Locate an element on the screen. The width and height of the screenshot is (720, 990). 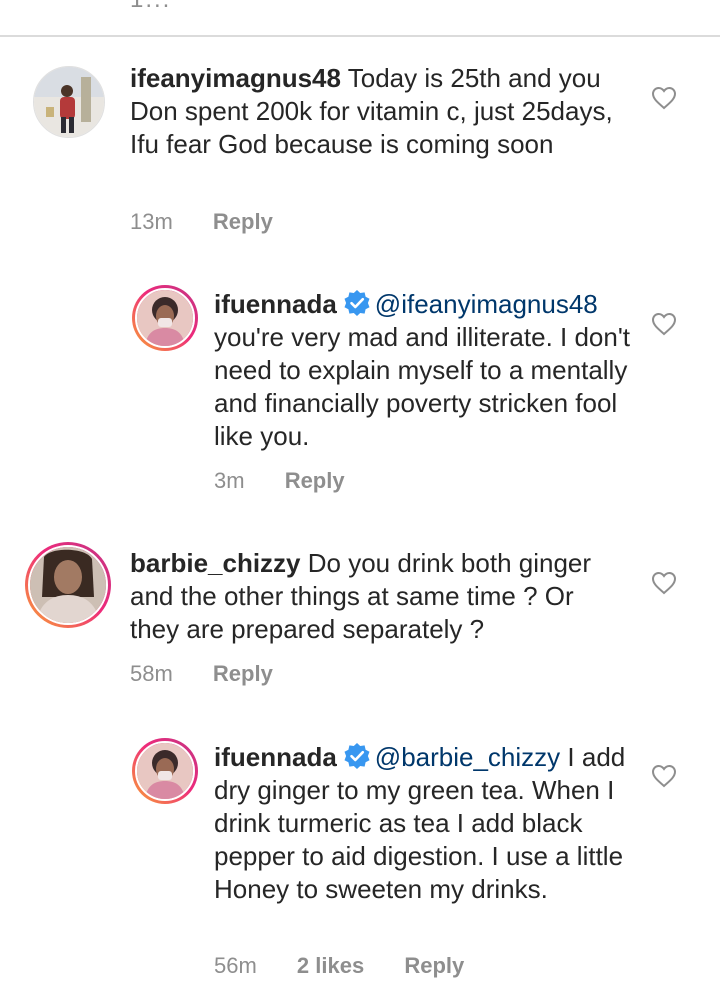
comment-meta: 13m Reply is located at coordinates (218, 222).